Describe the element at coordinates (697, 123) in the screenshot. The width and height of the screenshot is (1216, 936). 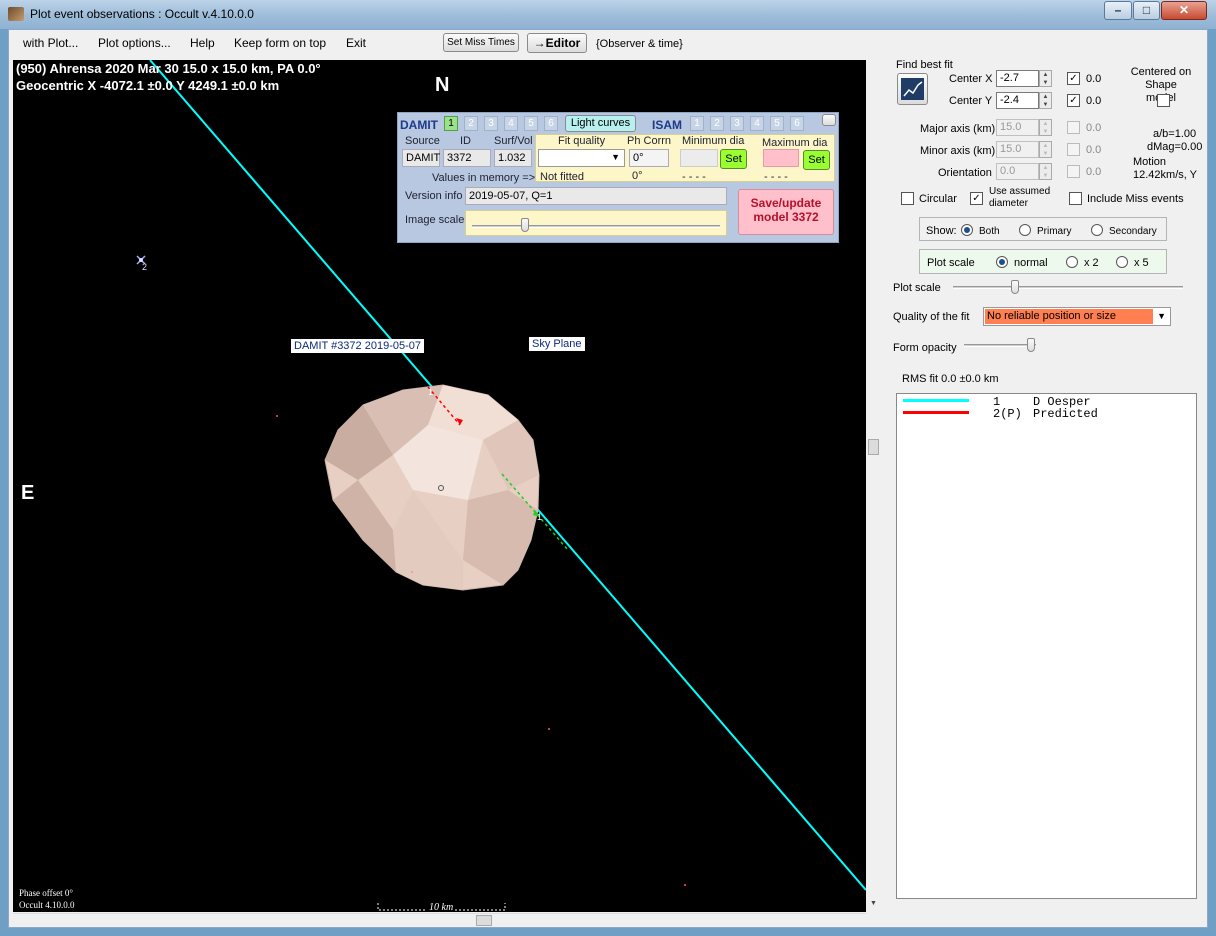
I see `isam-num-1: 1` at that location.